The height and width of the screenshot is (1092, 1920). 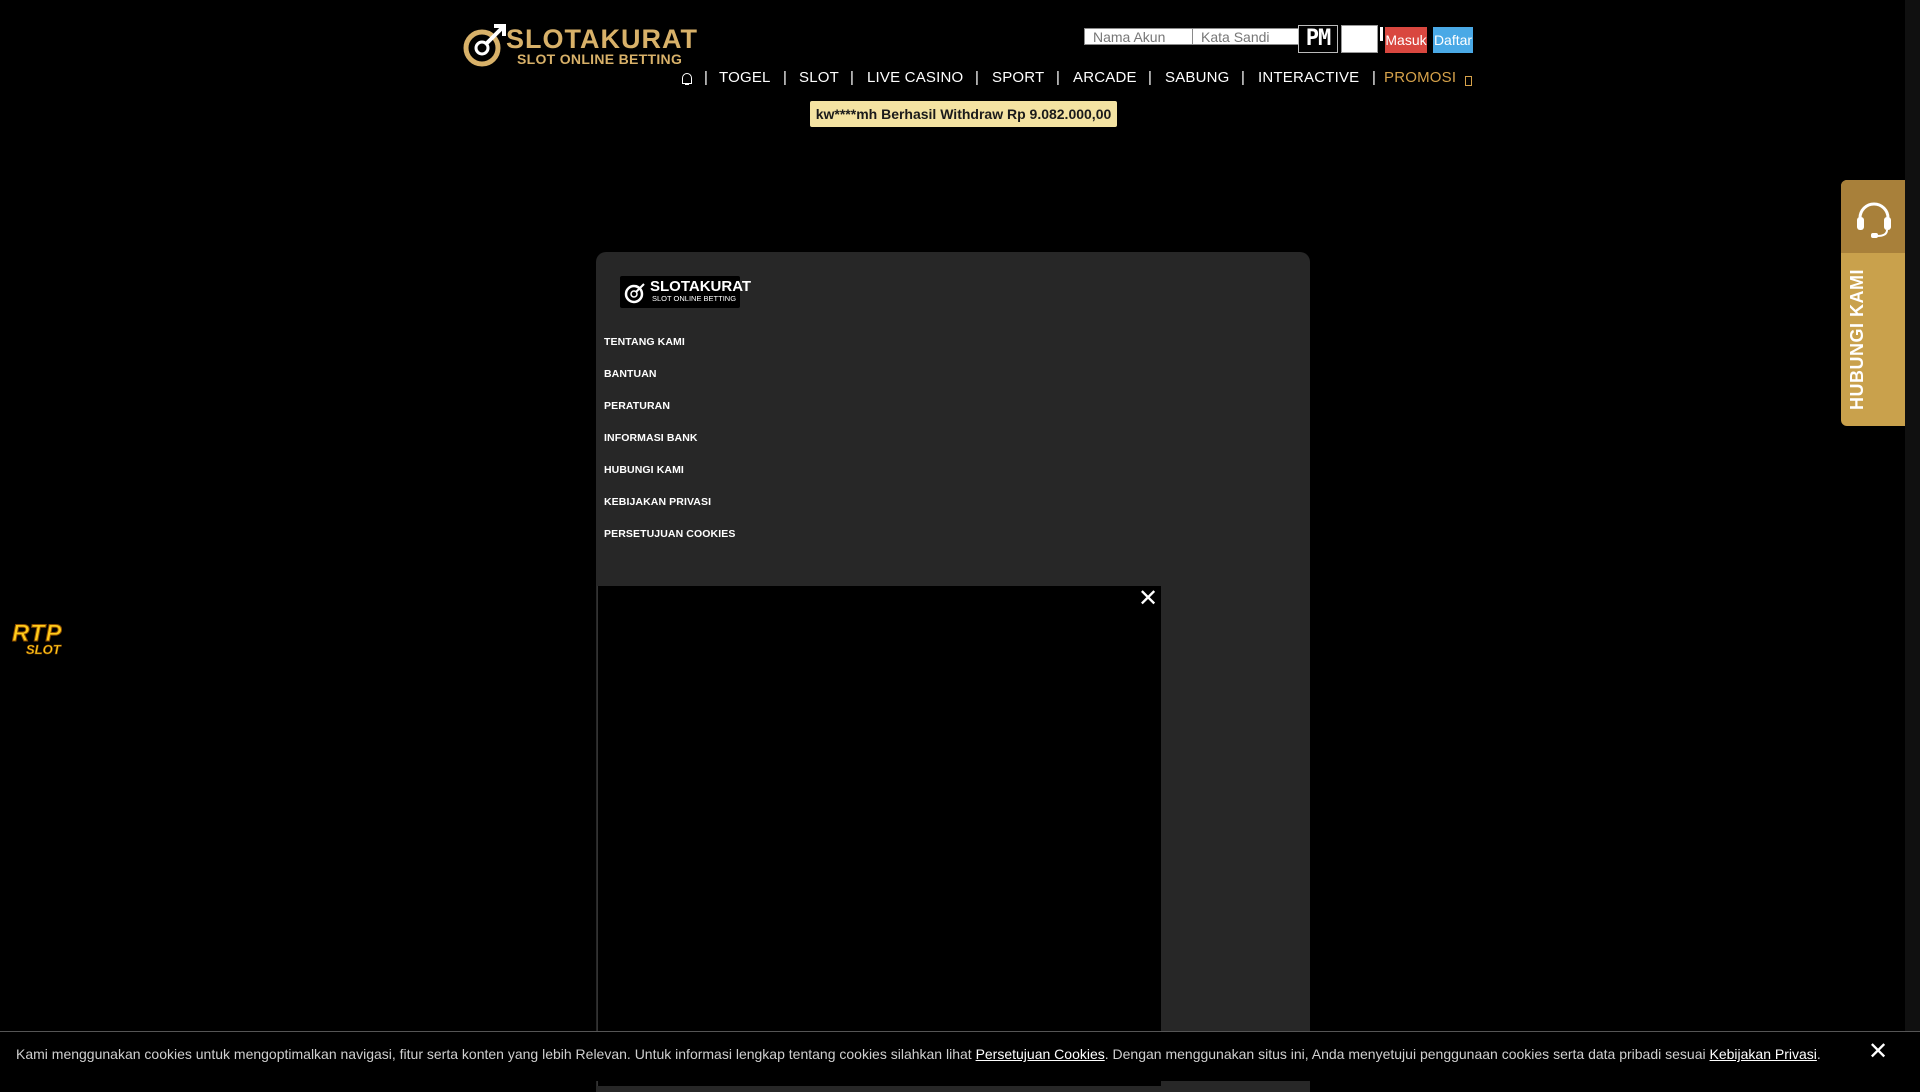 What do you see at coordinates (1873, 303) in the screenshot?
I see `contact-side-tab: HUBUNGI KAMI` at bounding box center [1873, 303].